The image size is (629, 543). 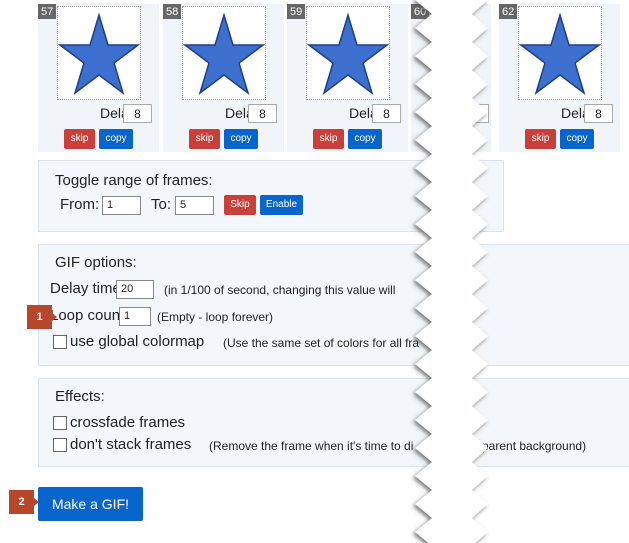 I want to click on dont-stack-note: (Remove the frame when it's time to di, so click(x=311, y=446).